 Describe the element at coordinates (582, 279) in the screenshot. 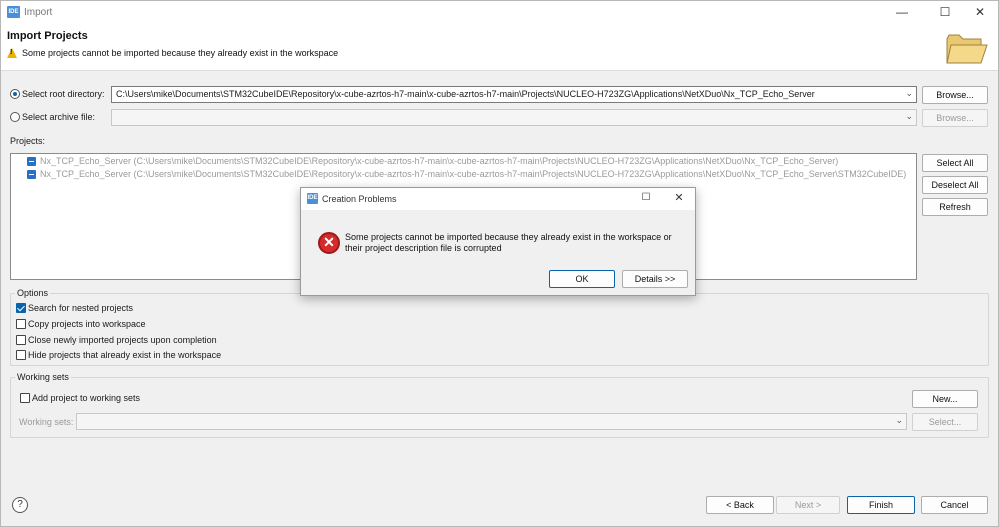

I see `ok-button: OK` at that location.